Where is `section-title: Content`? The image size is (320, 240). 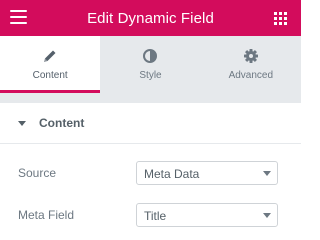 section-title: Content is located at coordinates (62, 123).